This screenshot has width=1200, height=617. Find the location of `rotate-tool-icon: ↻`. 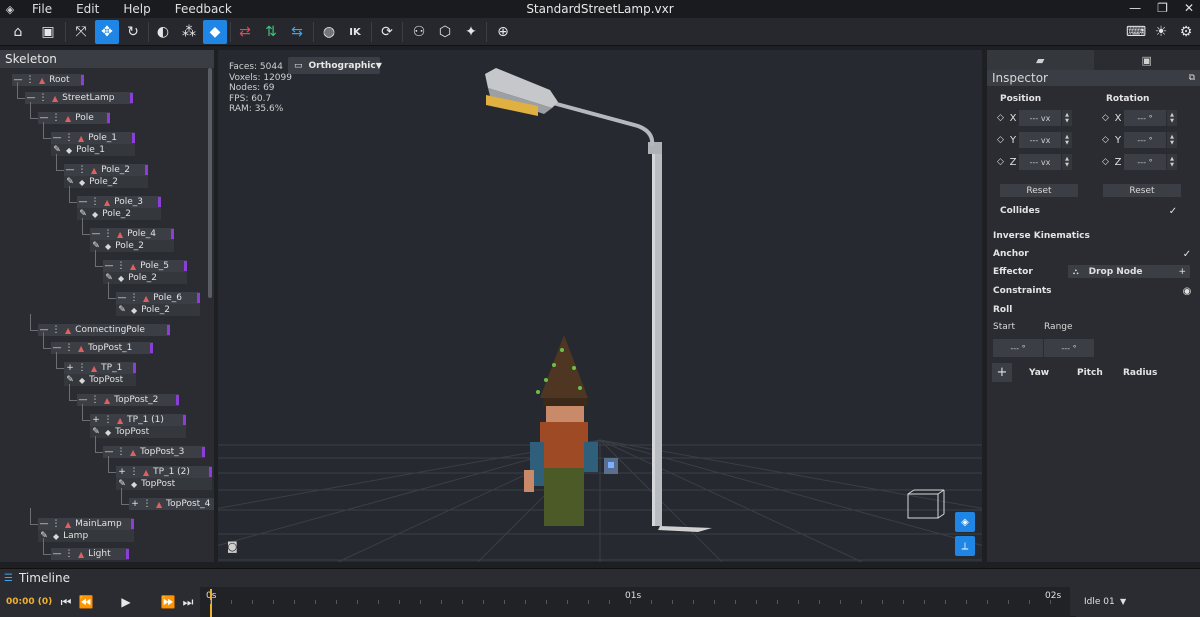

rotate-tool-icon: ↻ is located at coordinates (133, 32).